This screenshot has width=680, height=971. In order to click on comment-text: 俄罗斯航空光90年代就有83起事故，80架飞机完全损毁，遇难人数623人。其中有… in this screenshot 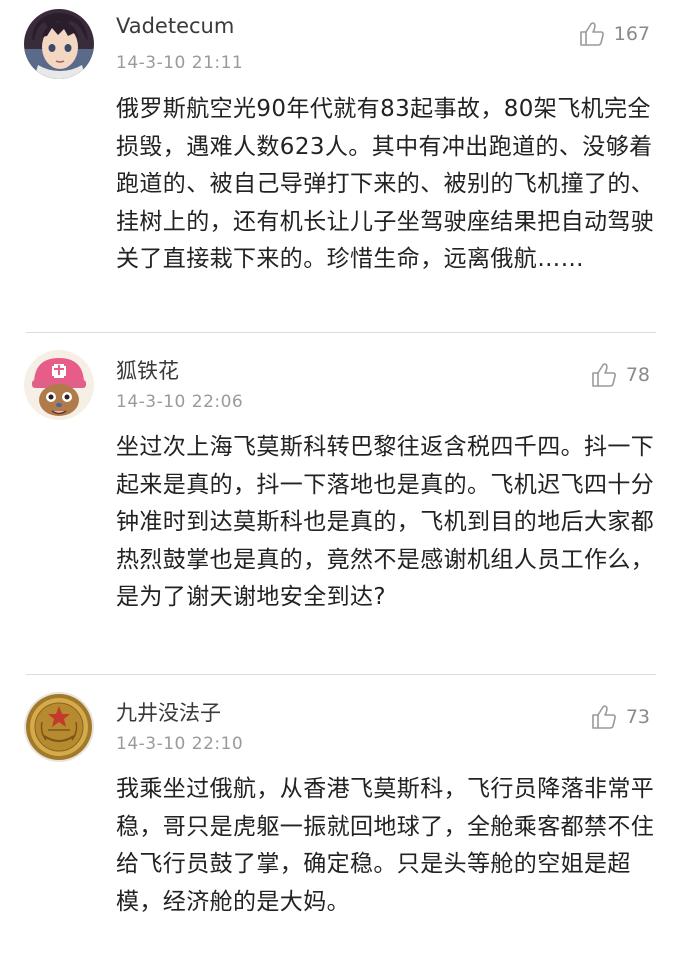, I will do `click(385, 184)`.